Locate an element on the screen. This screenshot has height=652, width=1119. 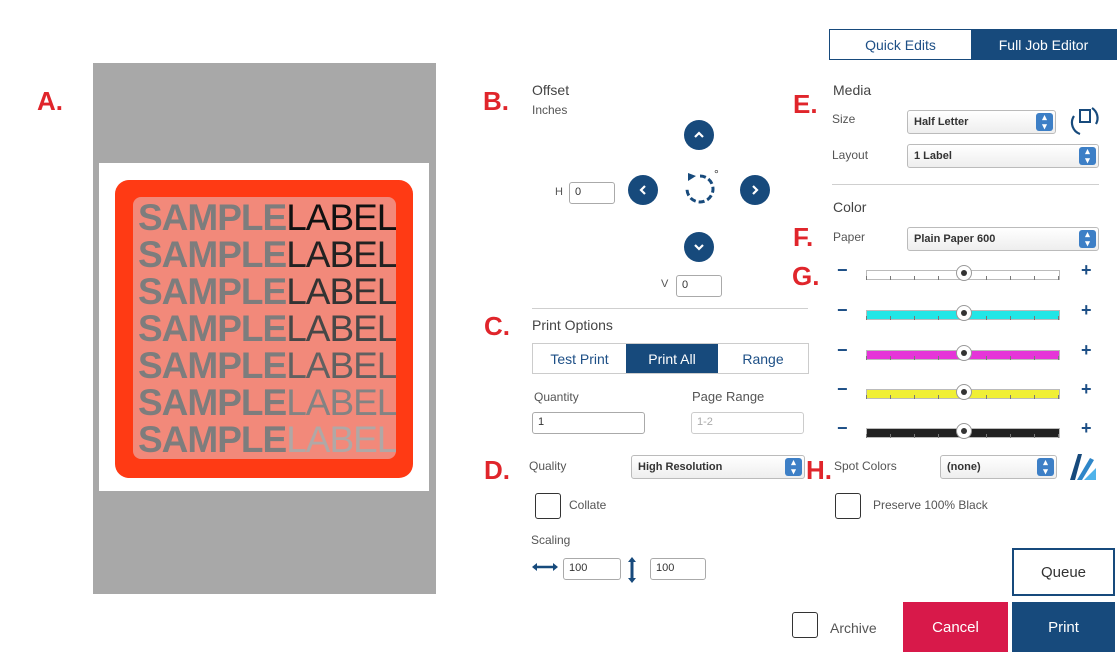
marker-c: C. is located at coordinates (497, 326).